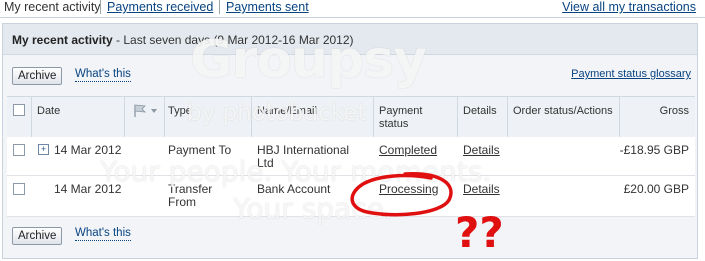 The width and height of the screenshot is (705, 261). I want to click on column-header-payment-status: Payment status, so click(400, 118).